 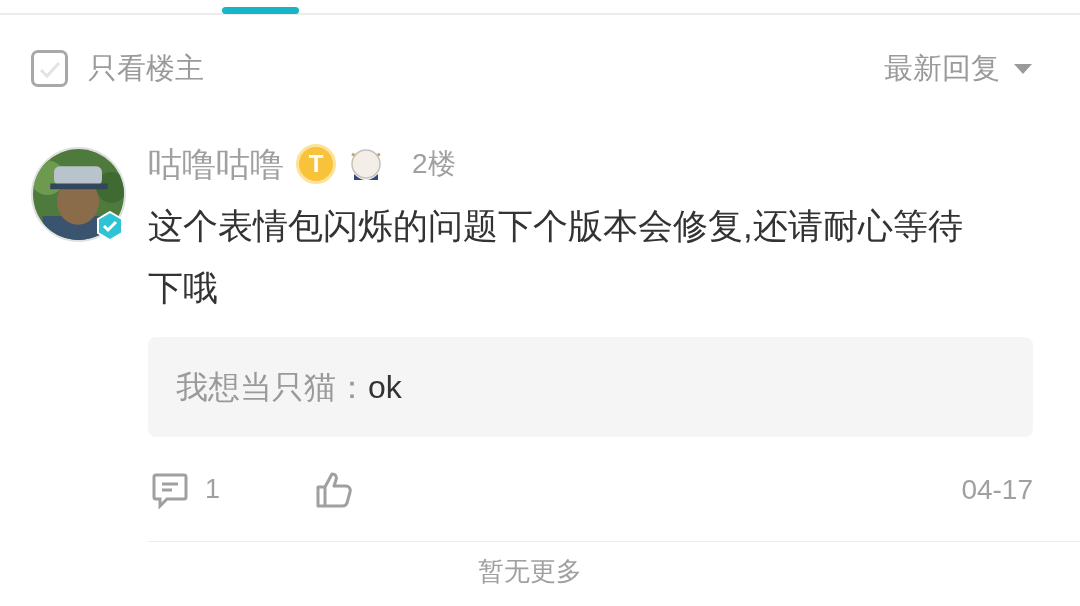 What do you see at coordinates (997, 489) in the screenshot?
I see `comment-date: 04-17` at bounding box center [997, 489].